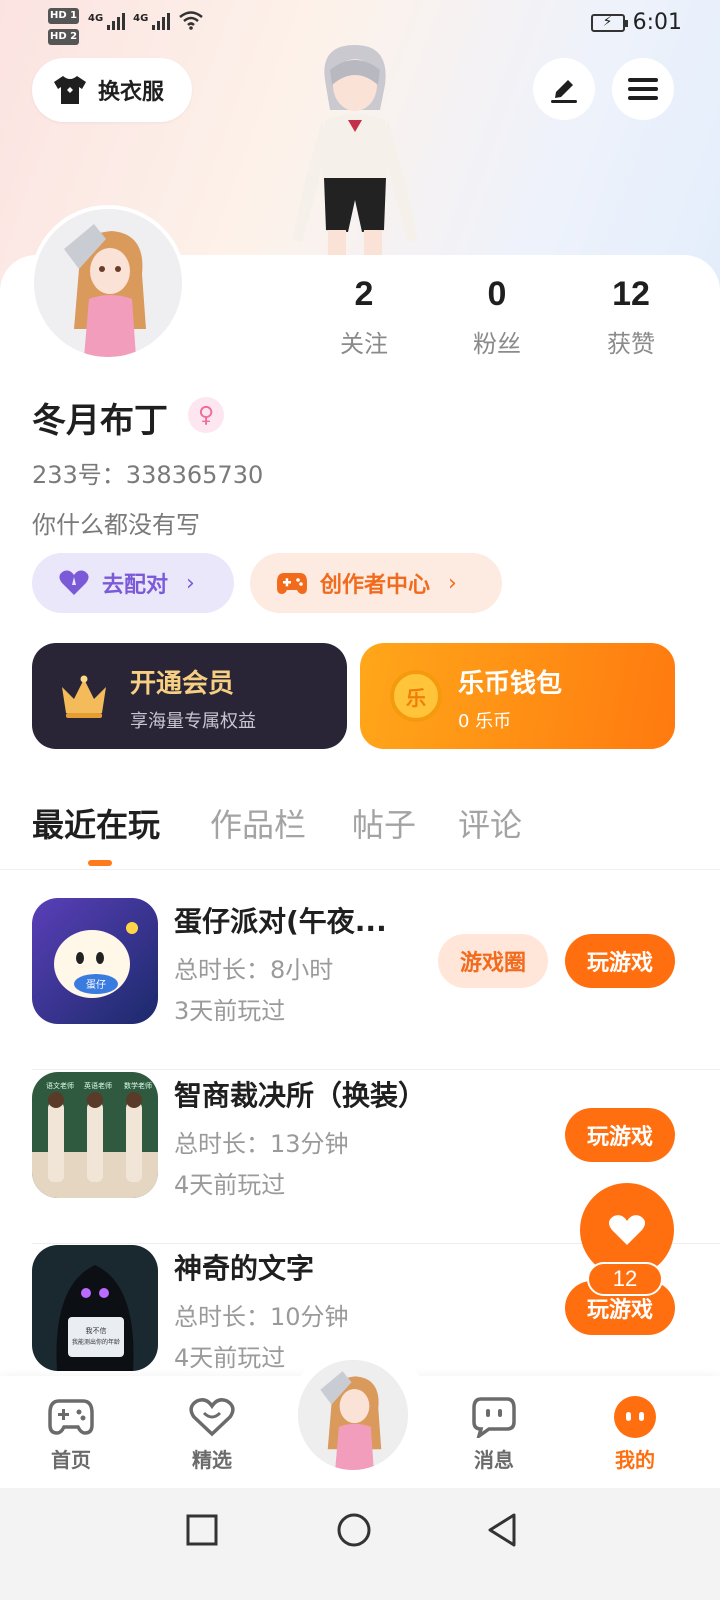 The image size is (720, 1600). What do you see at coordinates (364, 317) in the screenshot?
I see `stat-following: 2 关注` at bounding box center [364, 317].